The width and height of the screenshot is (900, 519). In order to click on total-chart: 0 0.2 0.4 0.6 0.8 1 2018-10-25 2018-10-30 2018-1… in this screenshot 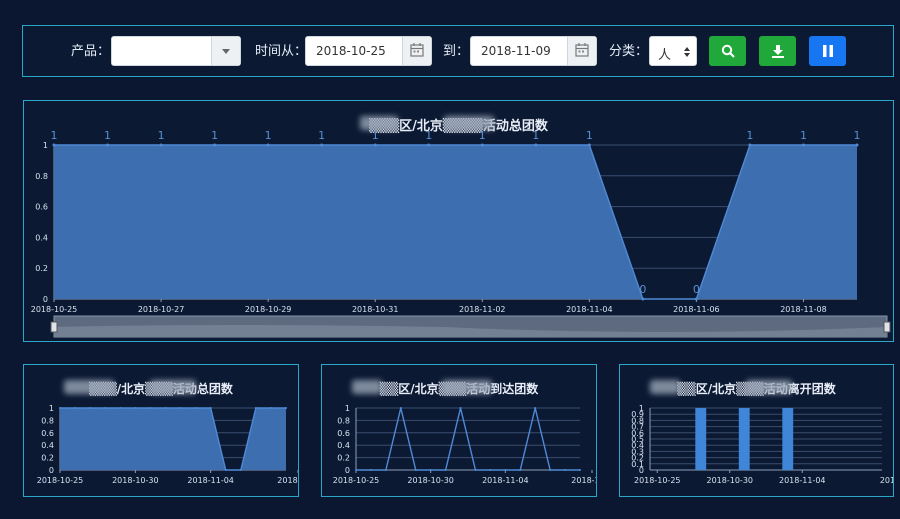, I will do `click(167, 444)`.